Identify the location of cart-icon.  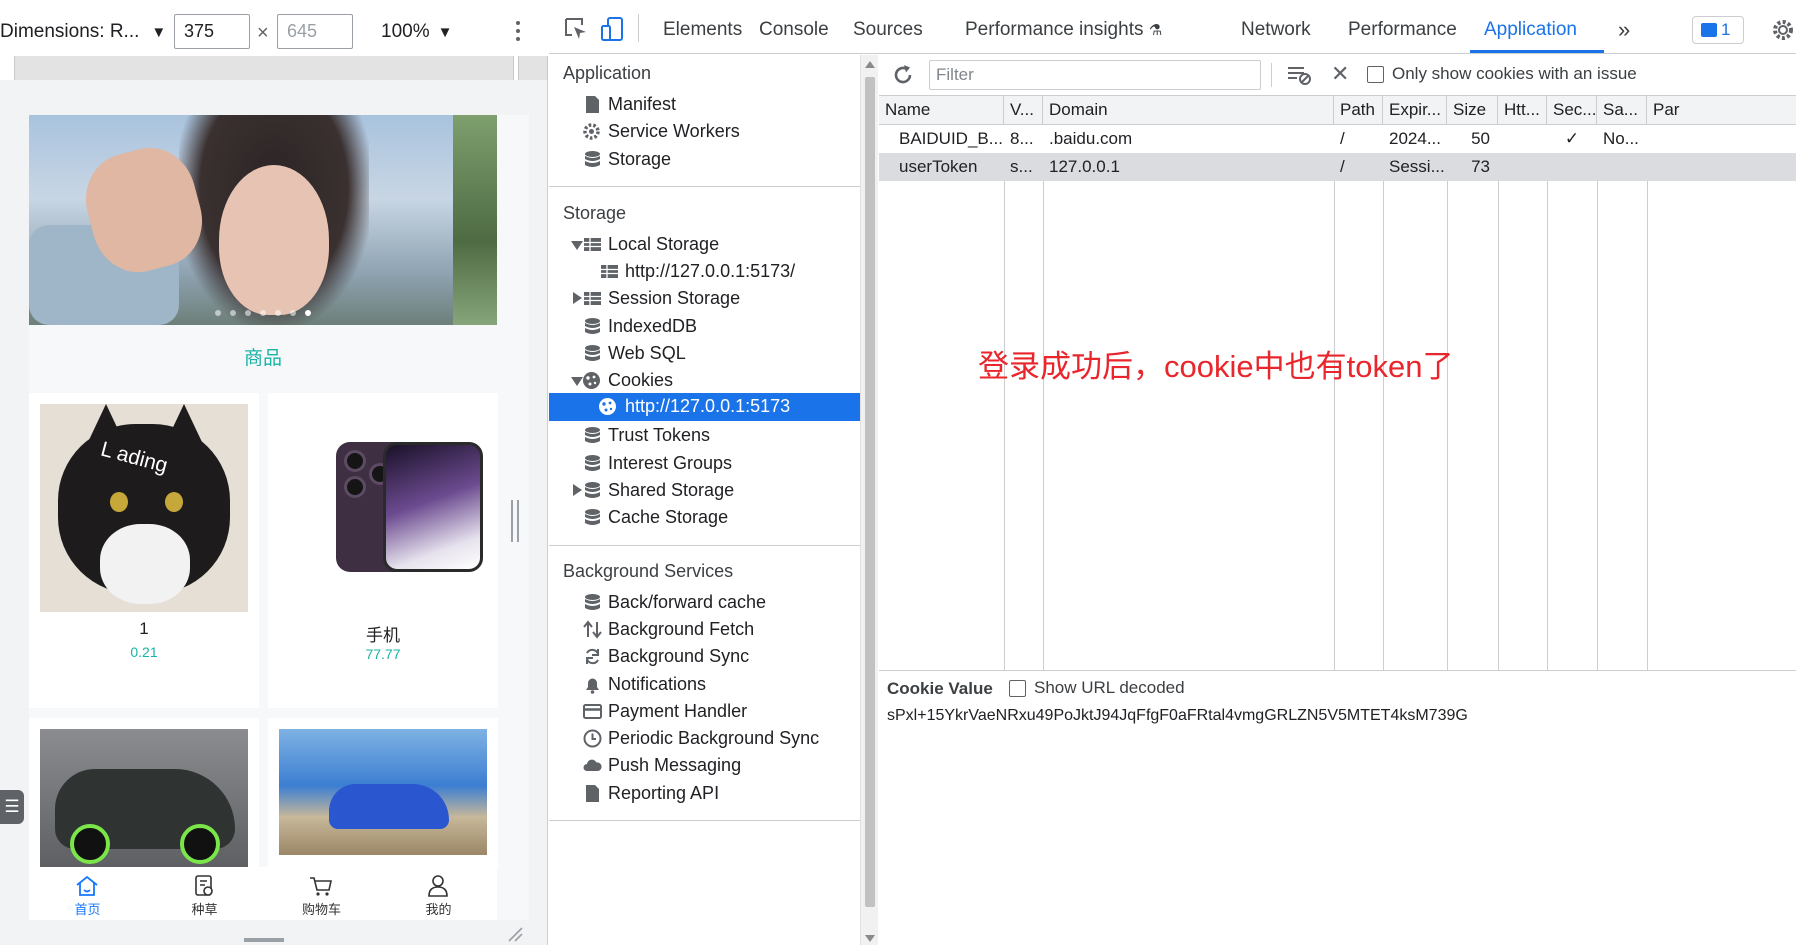
(321, 886).